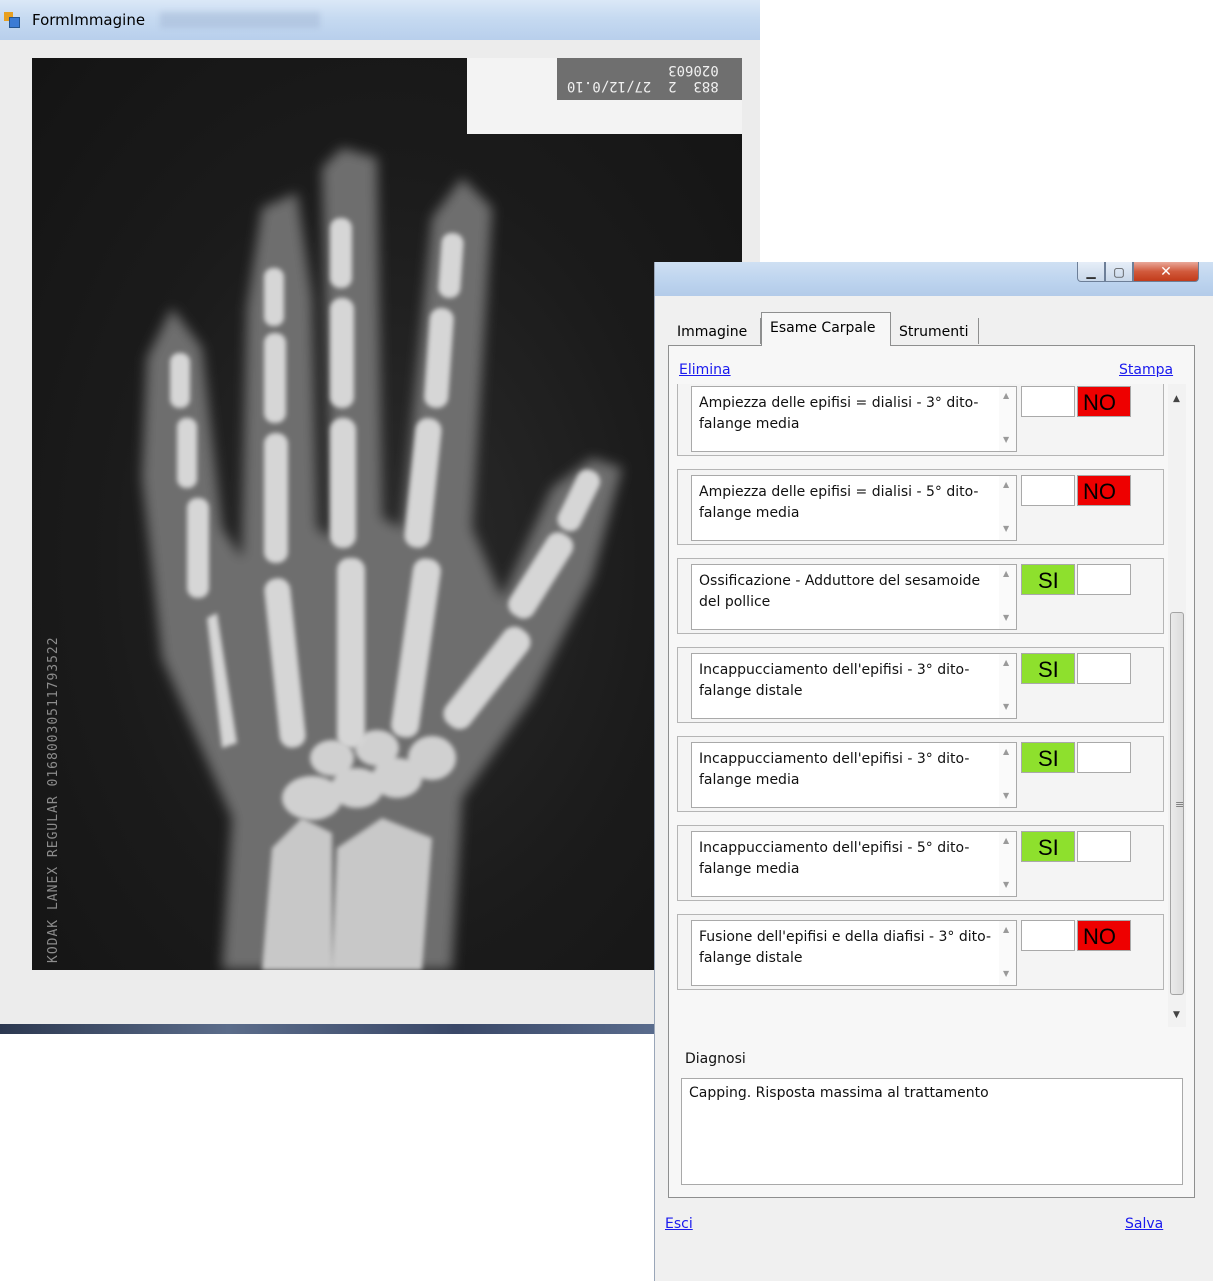 This screenshot has height=1281, width=1213. I want to click on scrollbar-thumb: ≡, so click(1177, 803).